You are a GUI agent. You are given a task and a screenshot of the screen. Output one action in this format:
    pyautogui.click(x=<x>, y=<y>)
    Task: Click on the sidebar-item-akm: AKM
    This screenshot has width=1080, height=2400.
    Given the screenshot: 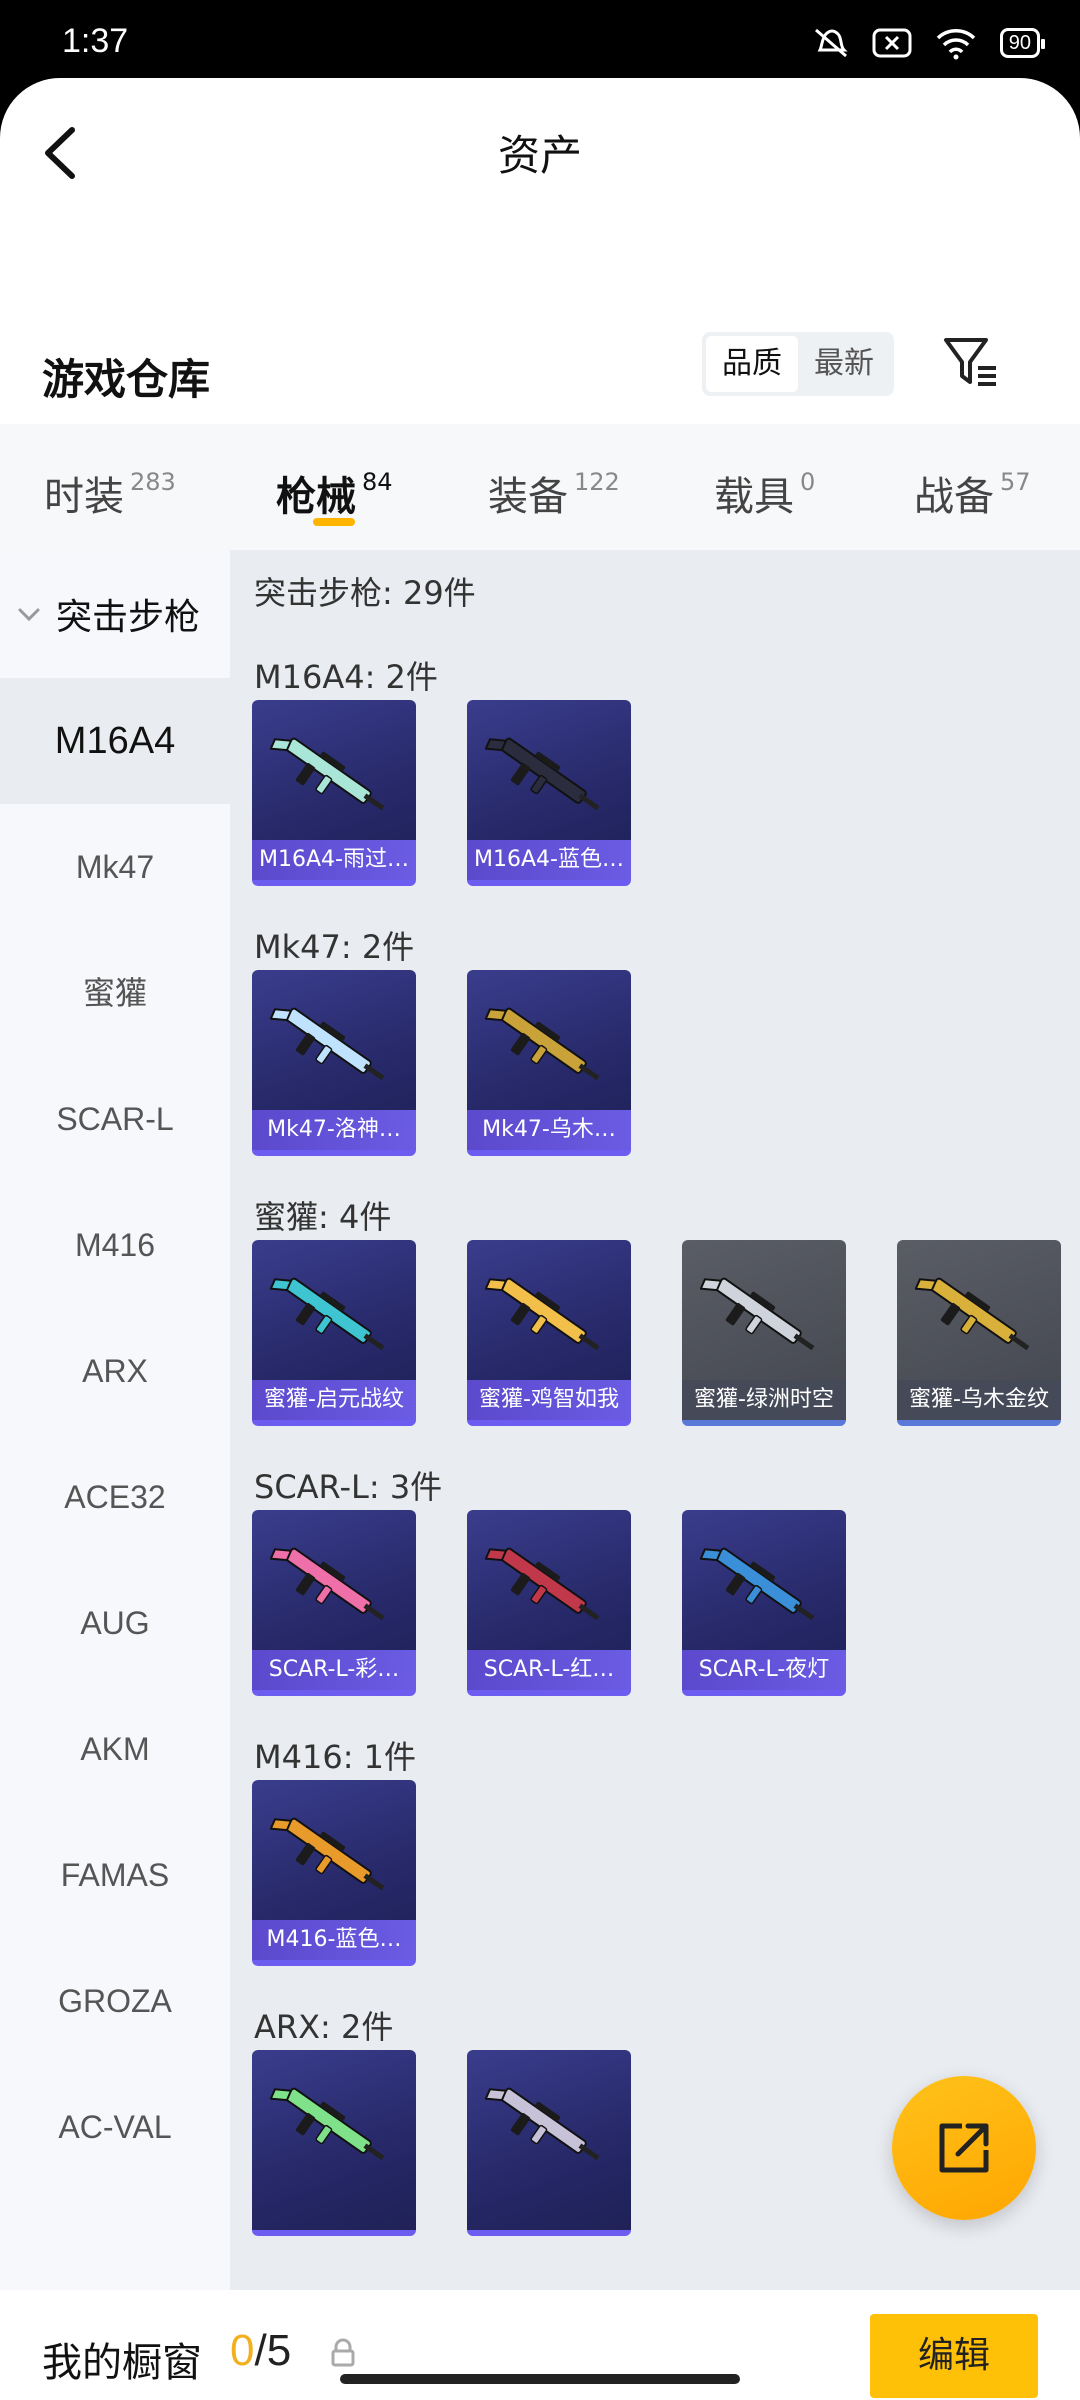 What is the action you would take?
    pyautogui.click(x=115, y=1749)
    